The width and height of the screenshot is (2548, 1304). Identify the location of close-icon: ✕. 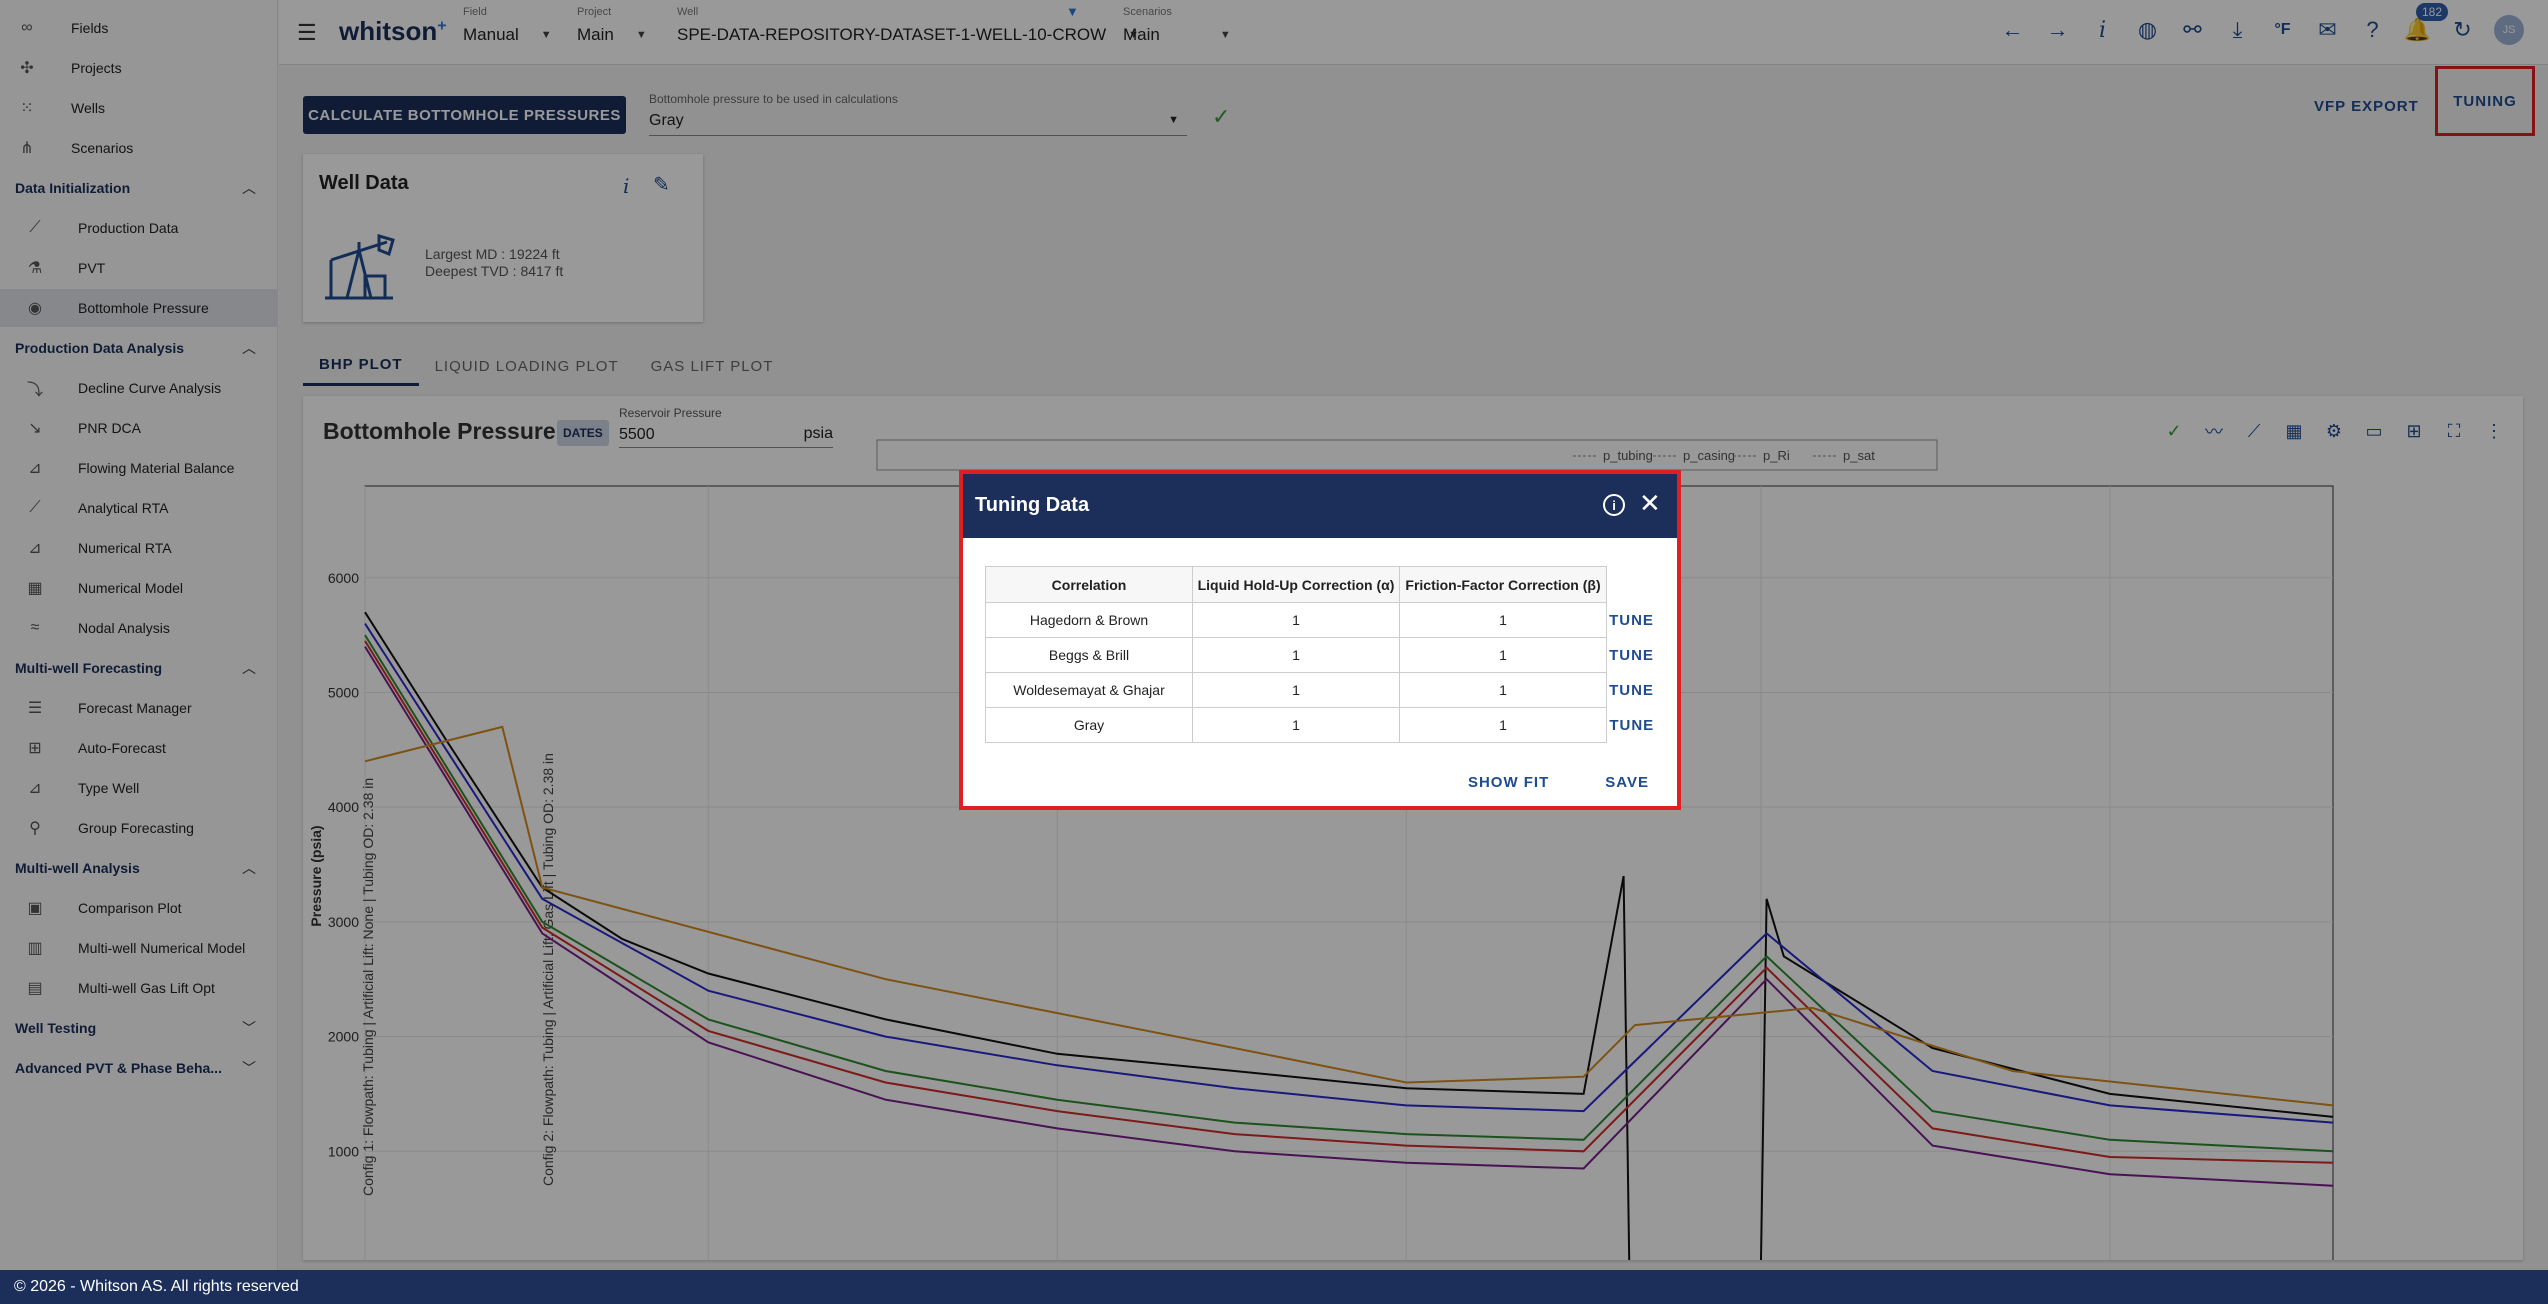
(1650, 503).